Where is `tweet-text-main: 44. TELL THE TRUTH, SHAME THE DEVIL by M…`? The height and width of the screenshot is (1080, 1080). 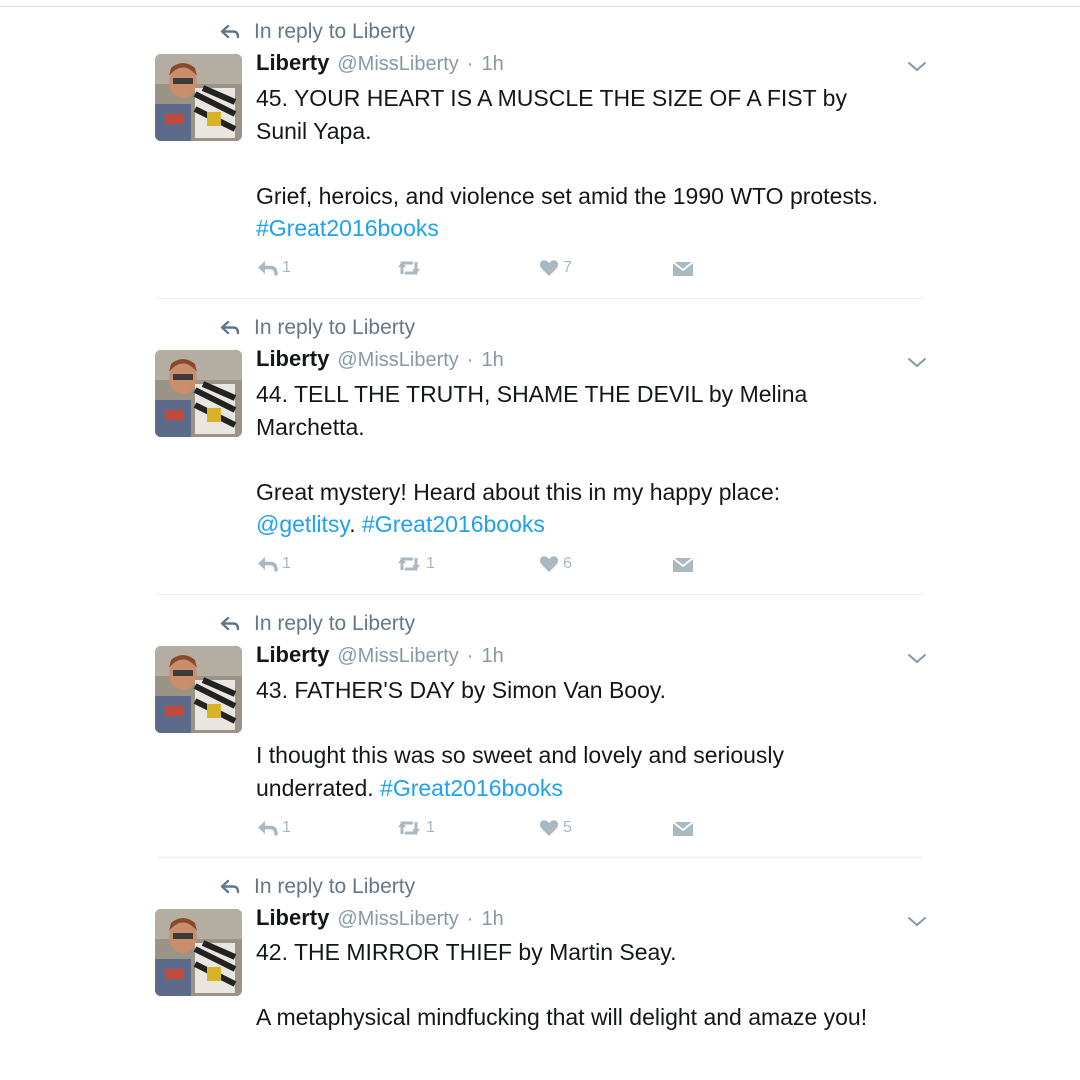
tweet-text-main: 44. TELL THE TRUTH, SHAME THE DEVIL by M… is located at coordinates (532, 443).